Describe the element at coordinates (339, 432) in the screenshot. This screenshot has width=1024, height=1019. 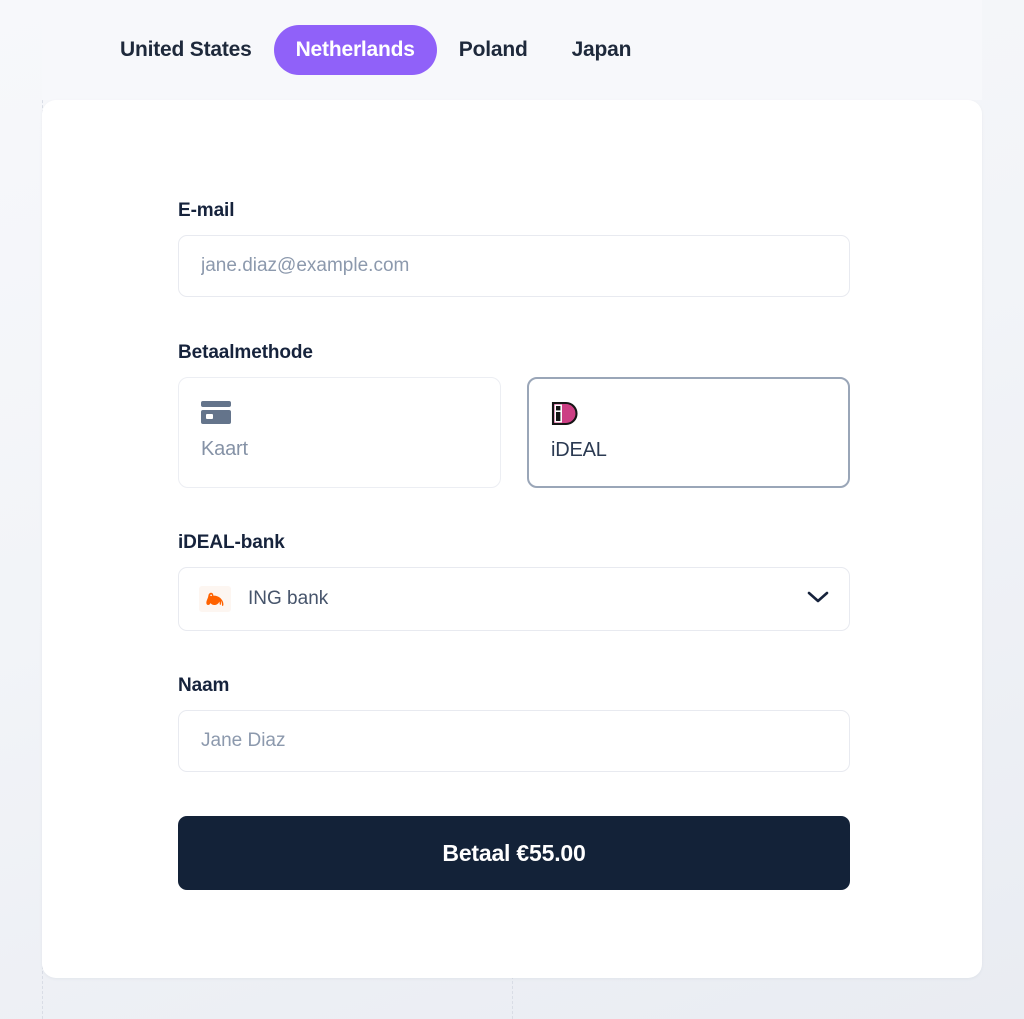
I see `payment-method-card: Kaart` at that location.